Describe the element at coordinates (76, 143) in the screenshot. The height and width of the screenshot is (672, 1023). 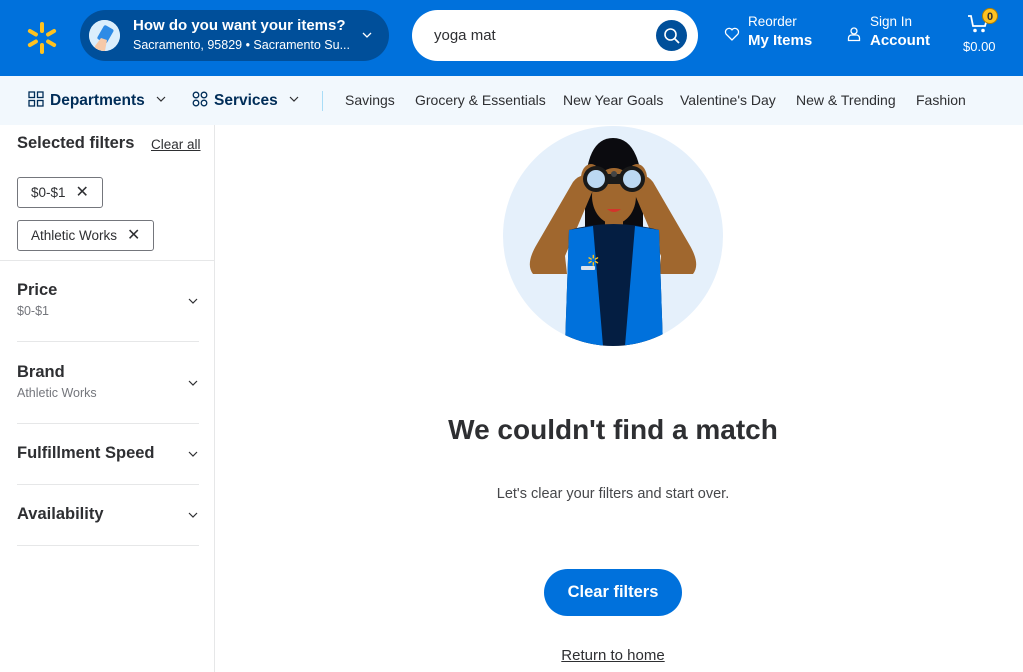
I see `selected-filters-heading: Selected filters` at that location.